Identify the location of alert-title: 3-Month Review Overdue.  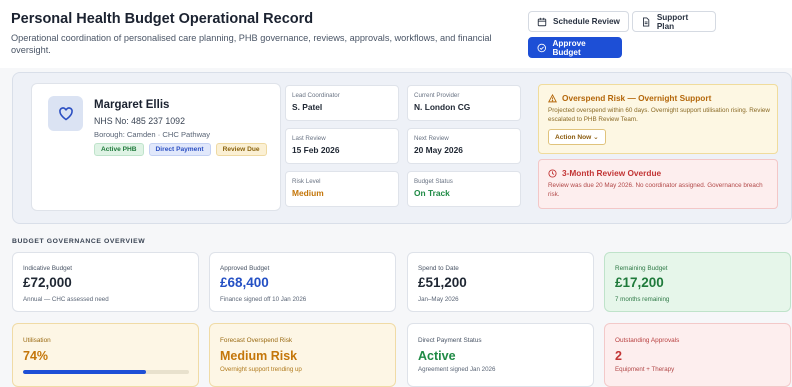
(604, 173).